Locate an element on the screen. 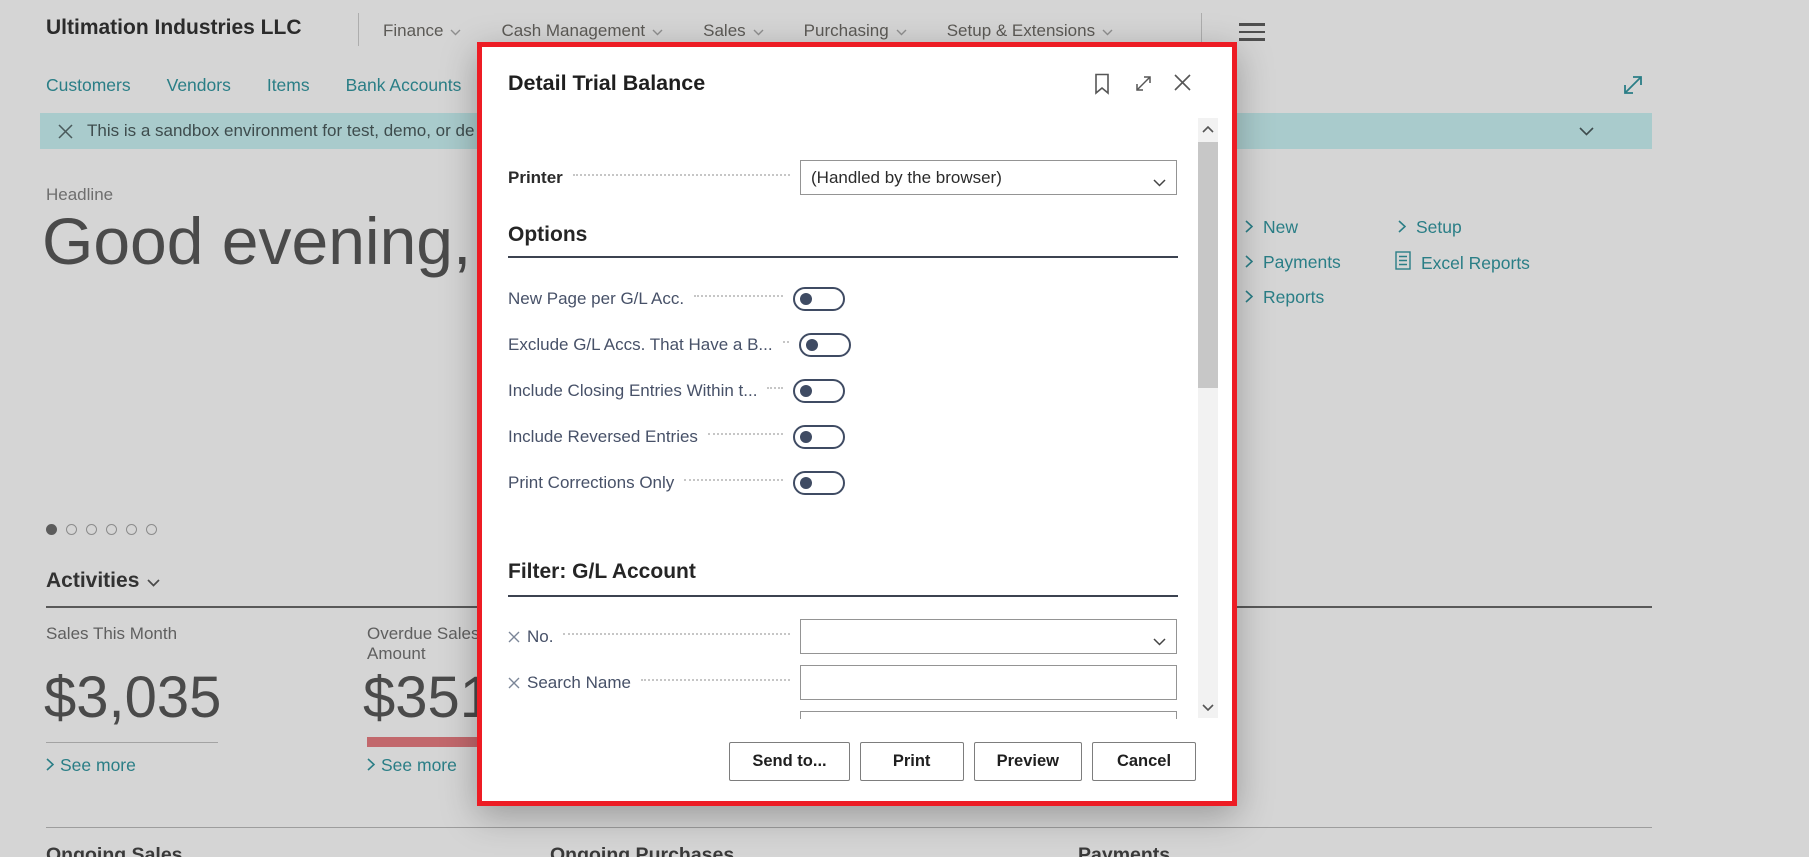  toggle-exclude-accs is located at coordinates (824, 345).